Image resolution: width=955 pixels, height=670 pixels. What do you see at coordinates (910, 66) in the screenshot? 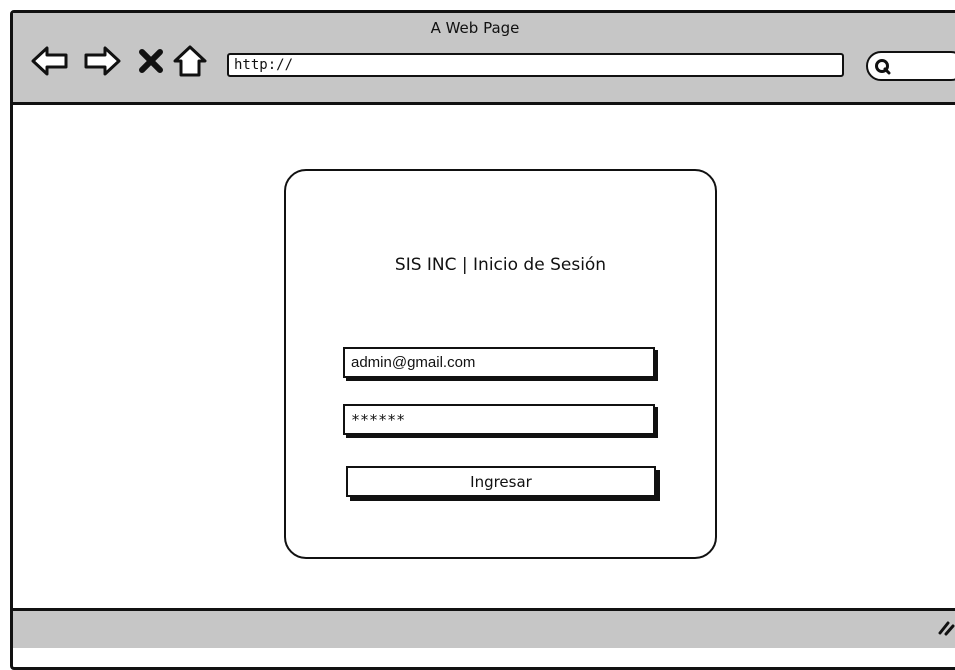
I see `browser-search-field` at bounding box center [910, 66].